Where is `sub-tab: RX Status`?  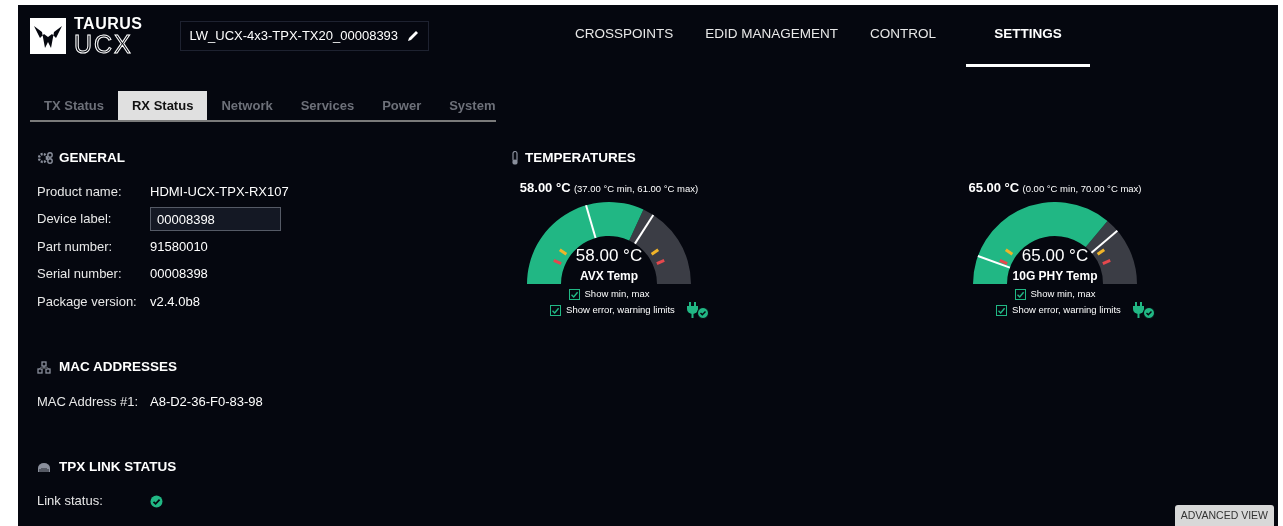
sub-tab: RX Status is located at coordinates (162, 105).